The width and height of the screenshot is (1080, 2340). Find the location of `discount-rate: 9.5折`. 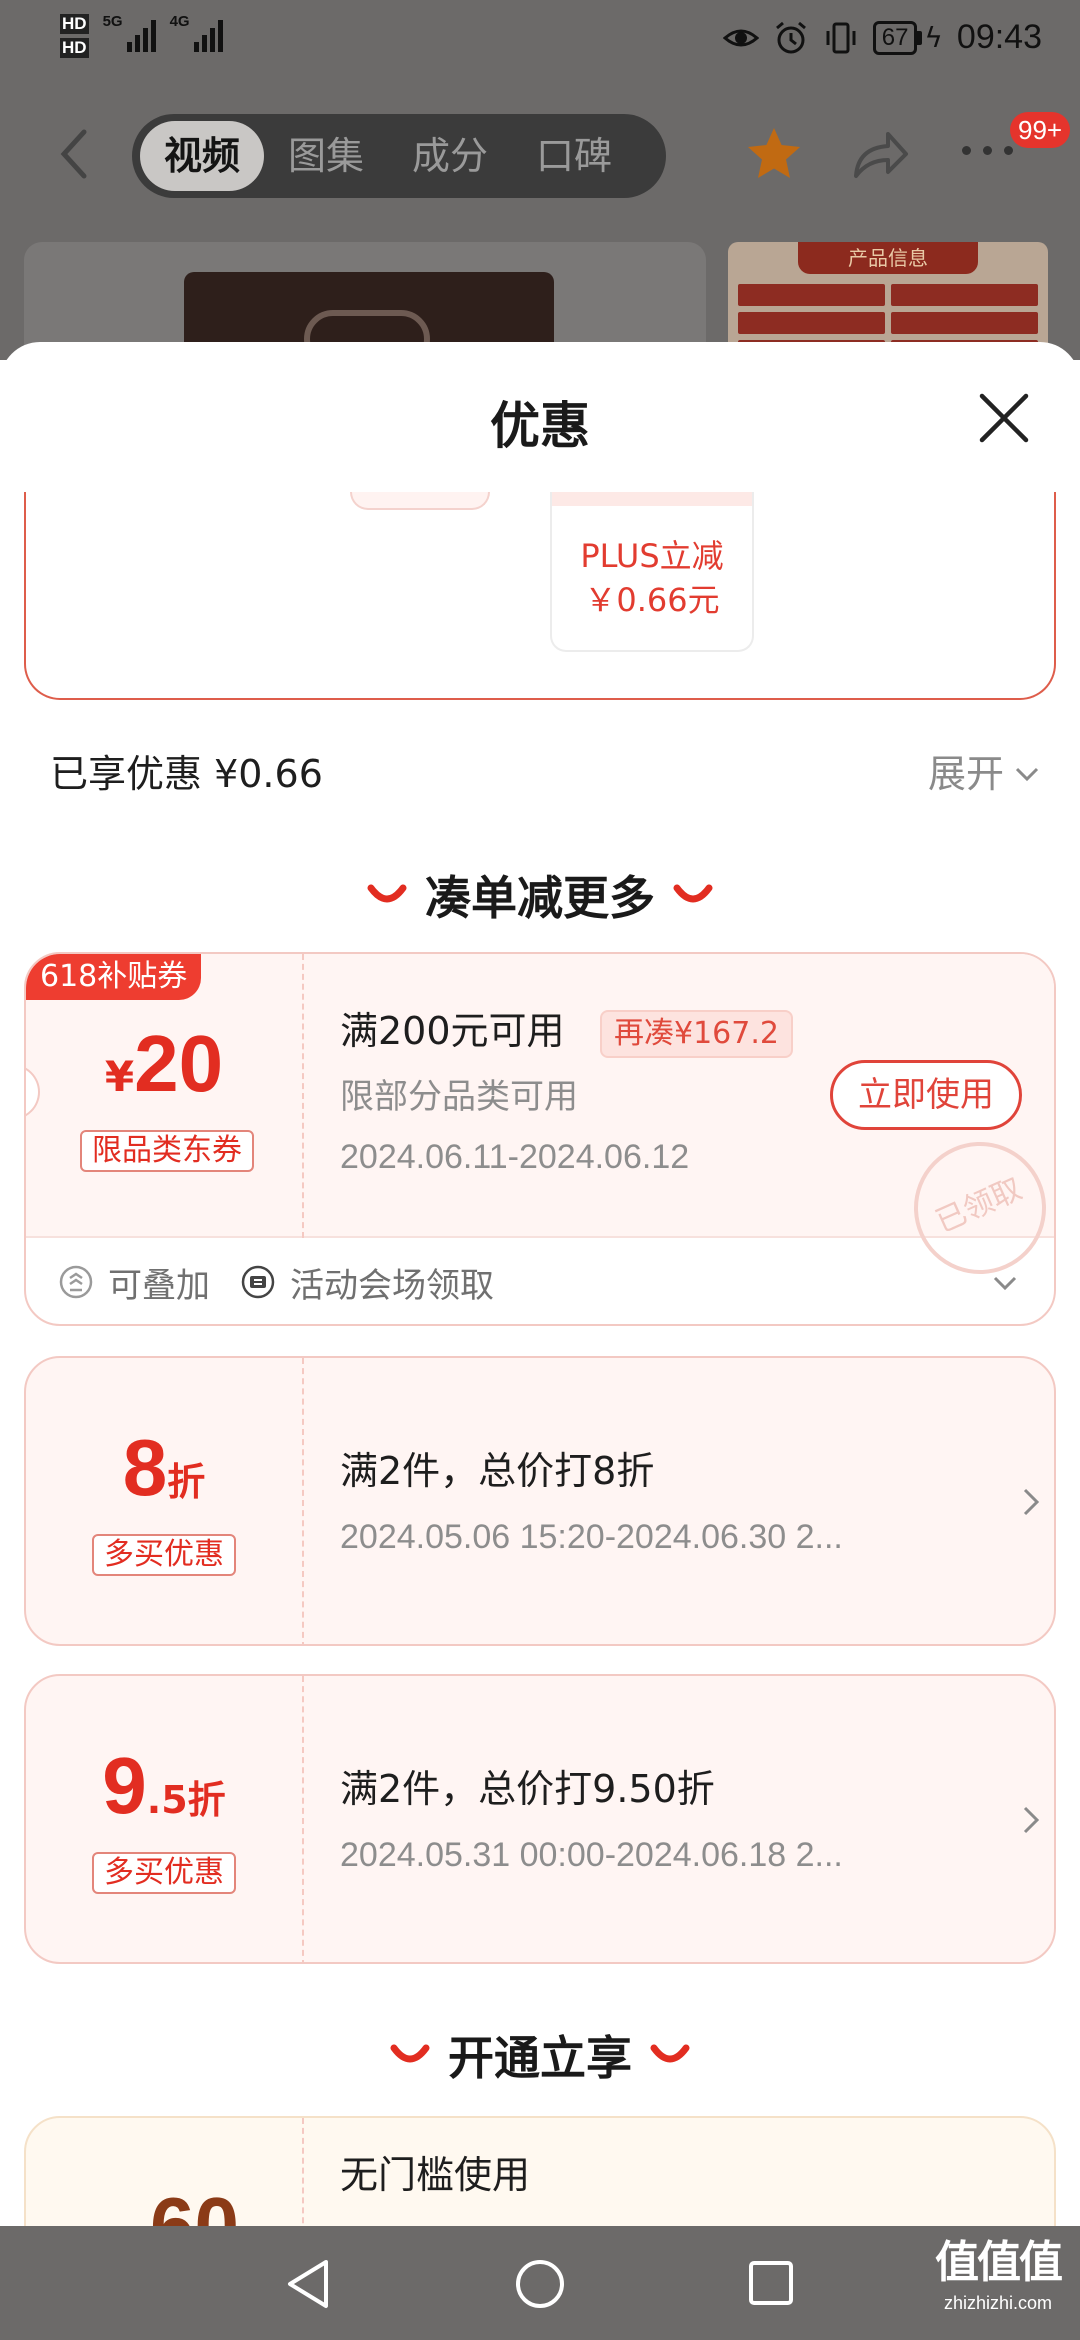

discount-rate: 9.5折 is located at coordinates (164, 1786).